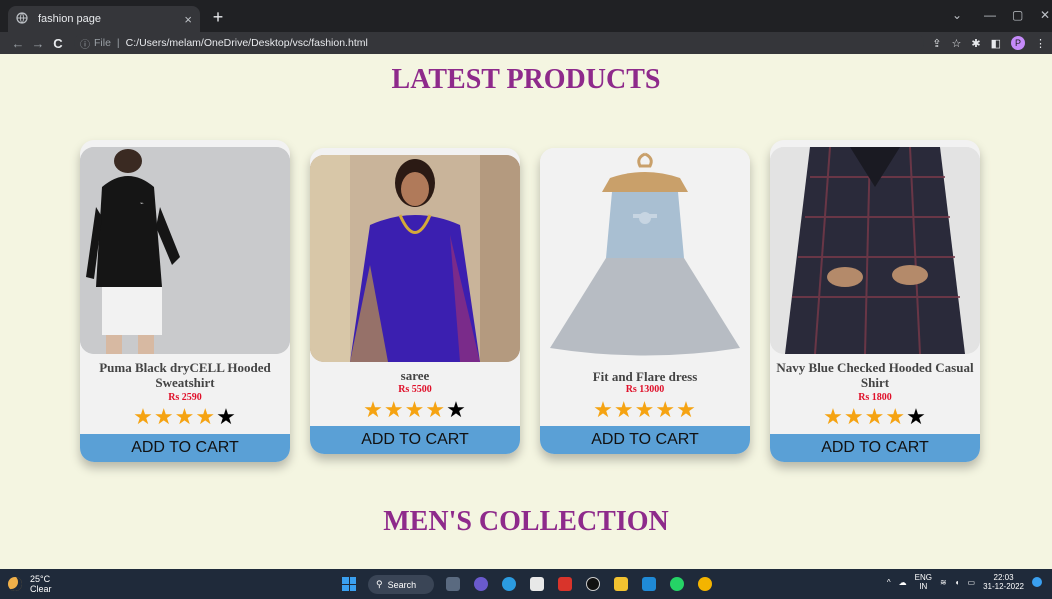 The width and height of the screenshot is (1052, 599). What do you see at coordinates (996, 43) in the screenshot?
I see `sidepanel-icon: ◧` at bounding box center [996, 43].